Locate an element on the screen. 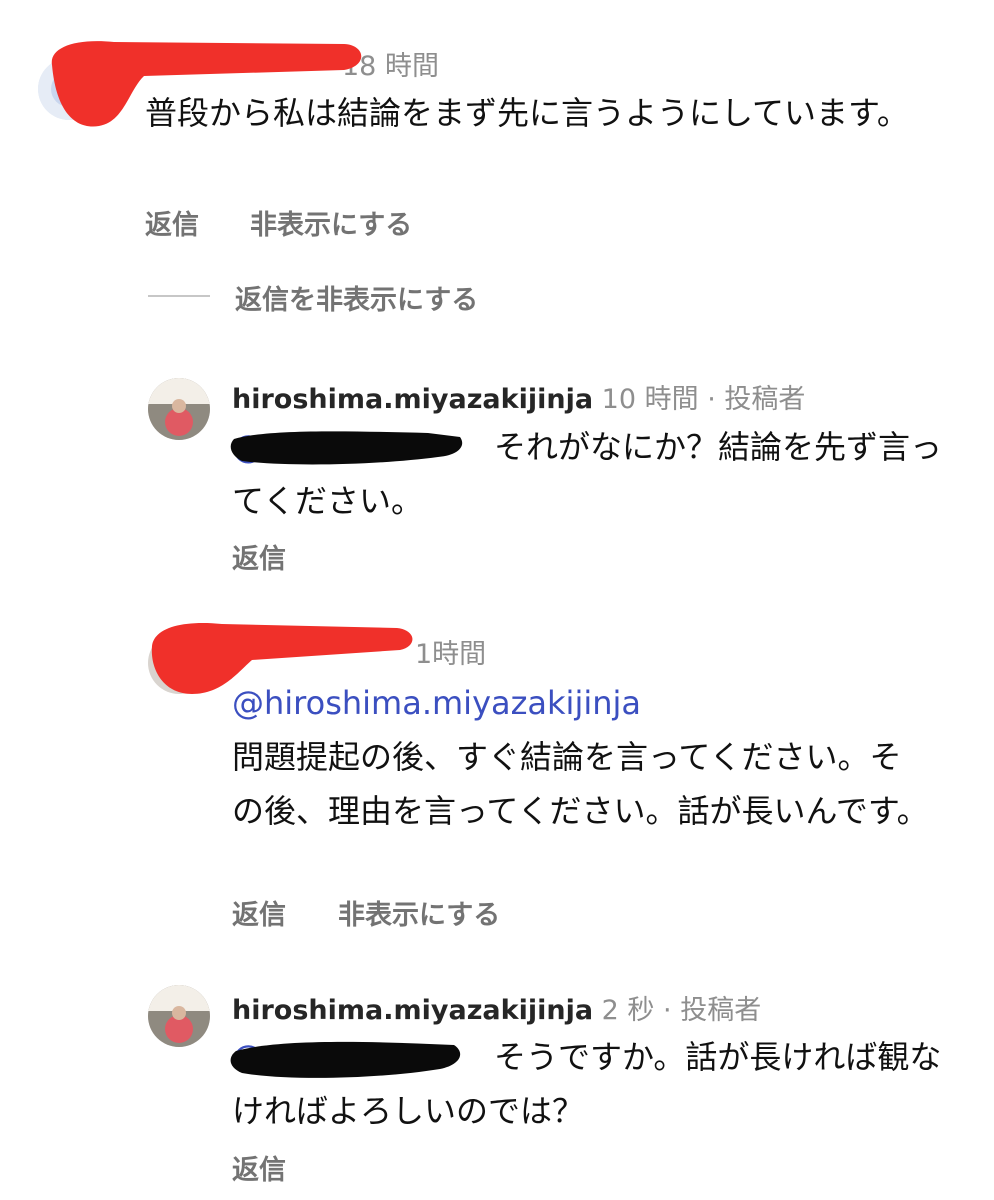 This screenshot has width=994, height=1200. comment-timestamp: 1時間 is located at coordinates (451, 654).